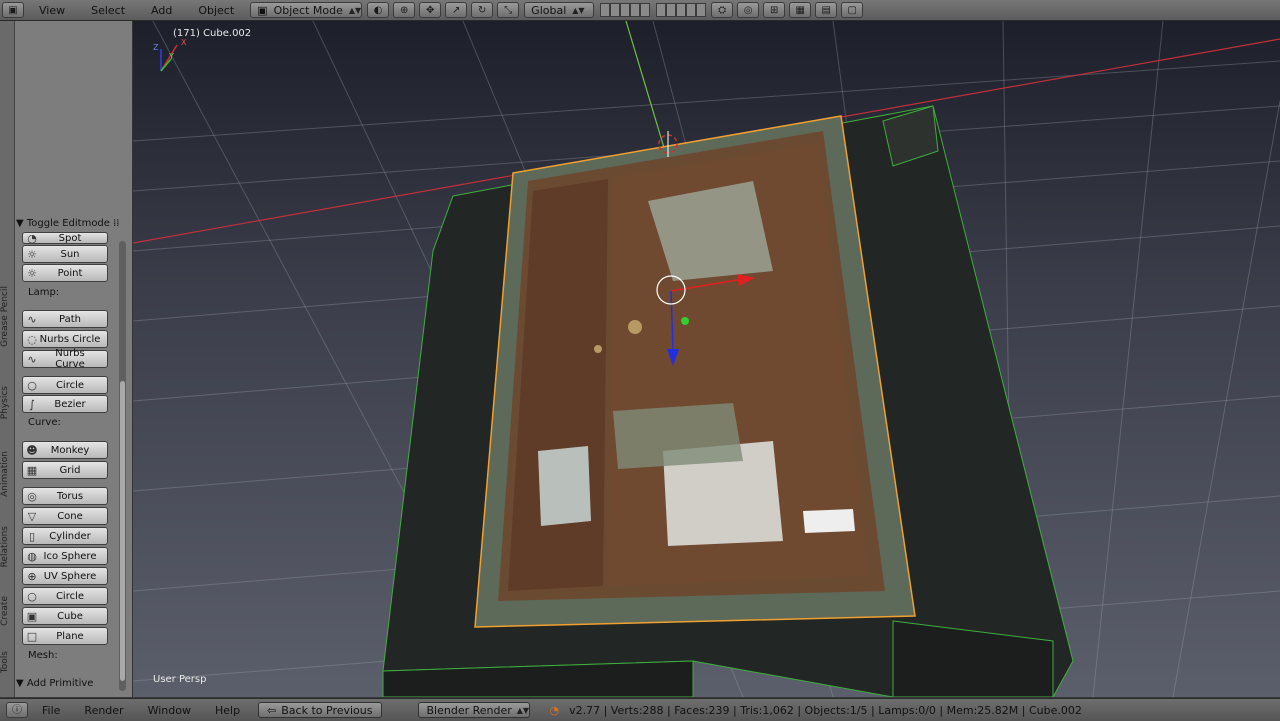 This screenshot has width=1280, height=721. What do you see at coordinates (404, 10) in the screenshot?
I see `pivot-point-icon: ⊕` at bounding box center [404, 10].